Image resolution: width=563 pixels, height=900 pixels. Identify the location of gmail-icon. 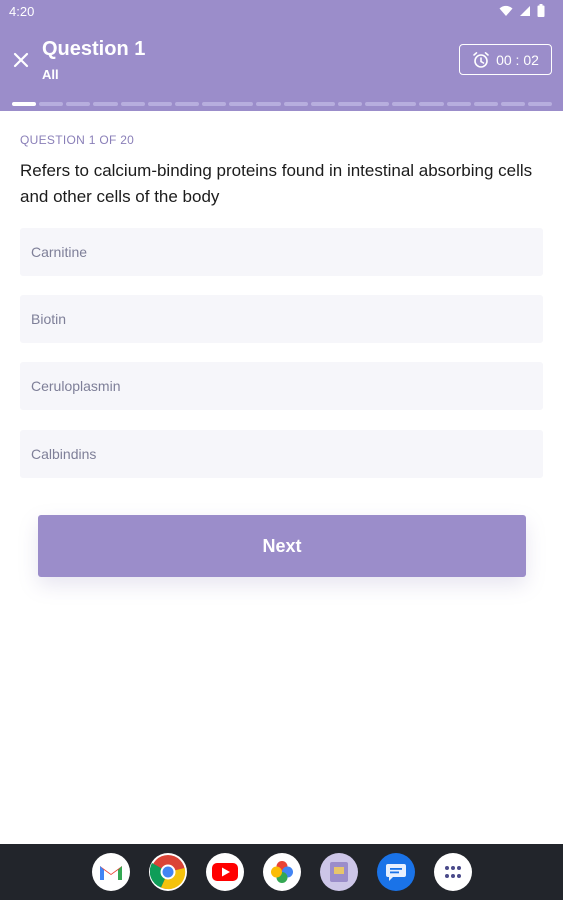
(110, 872).